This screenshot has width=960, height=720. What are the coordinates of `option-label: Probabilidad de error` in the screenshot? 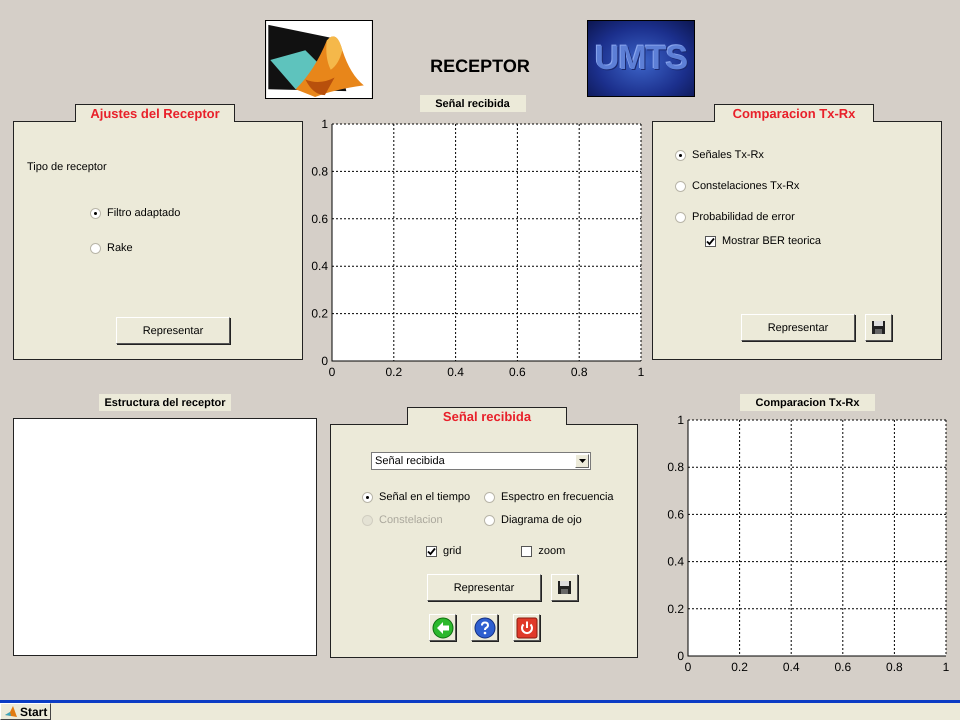 It's located at (743, 217).